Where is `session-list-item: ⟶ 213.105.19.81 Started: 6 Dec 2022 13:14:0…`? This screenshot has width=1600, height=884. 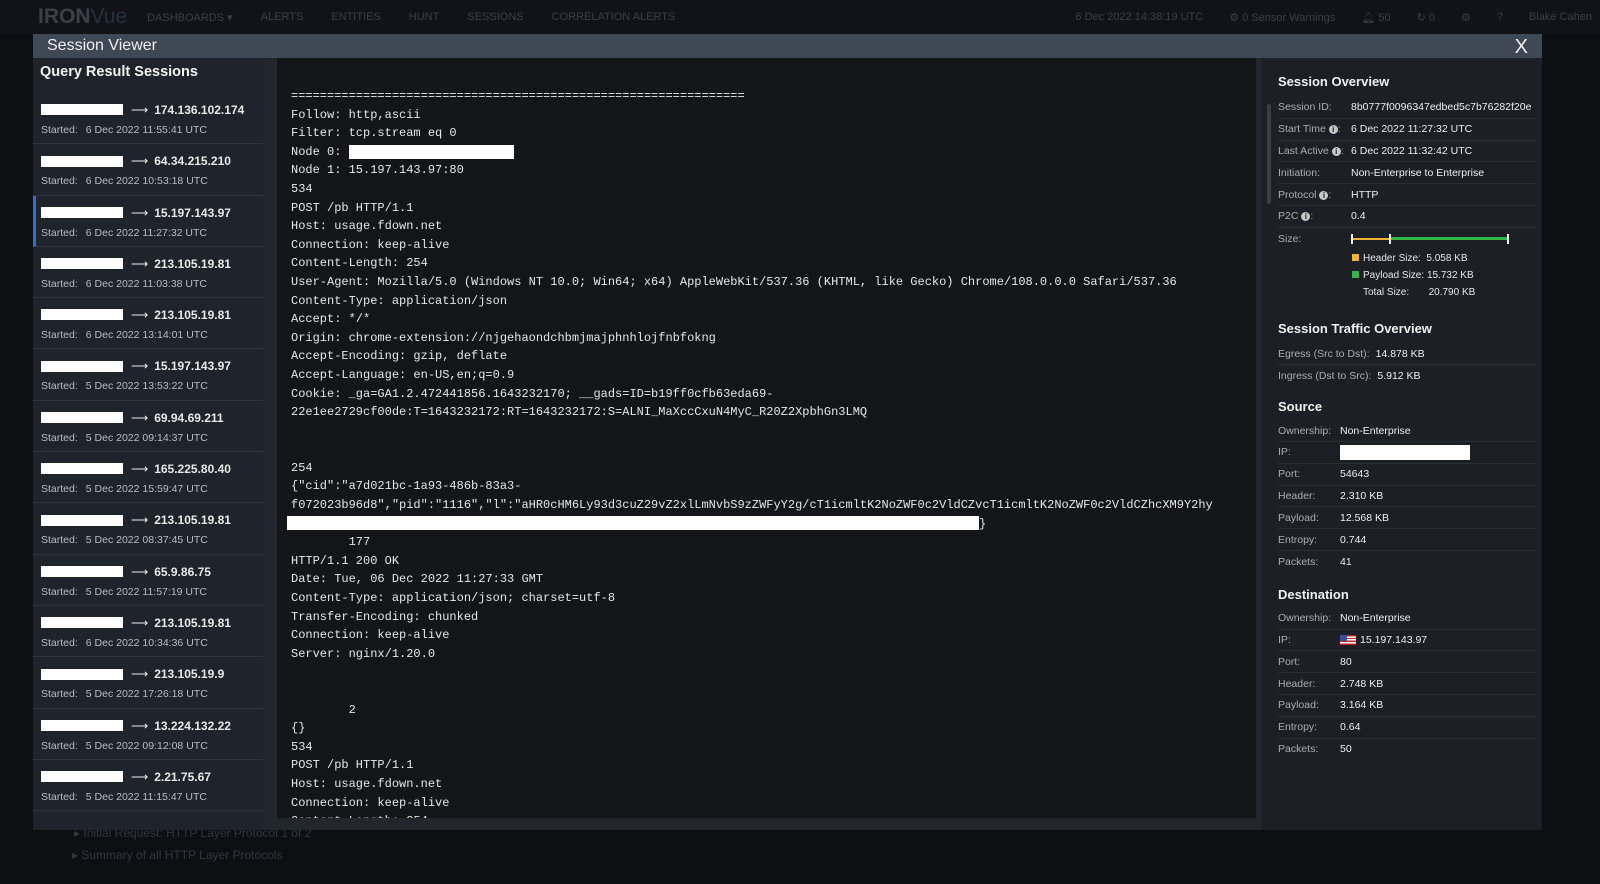 session-list-item: ⟶ 213.105.19.81 Started: 6 Dec 2022 13:14:0… is located at coordinates (148, 324).